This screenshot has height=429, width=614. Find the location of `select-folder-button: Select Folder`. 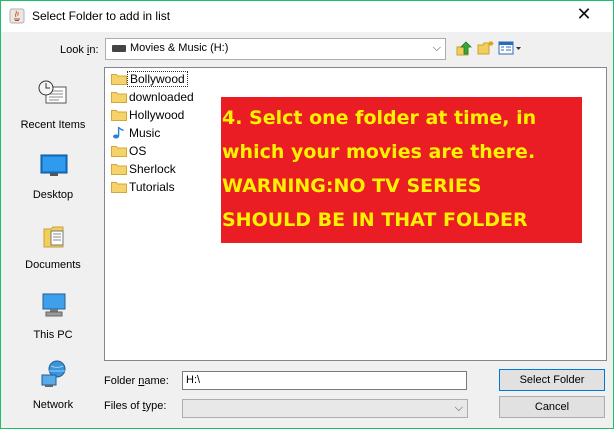

select-folder-button: Select Folder is located at coordinates (552, 380).